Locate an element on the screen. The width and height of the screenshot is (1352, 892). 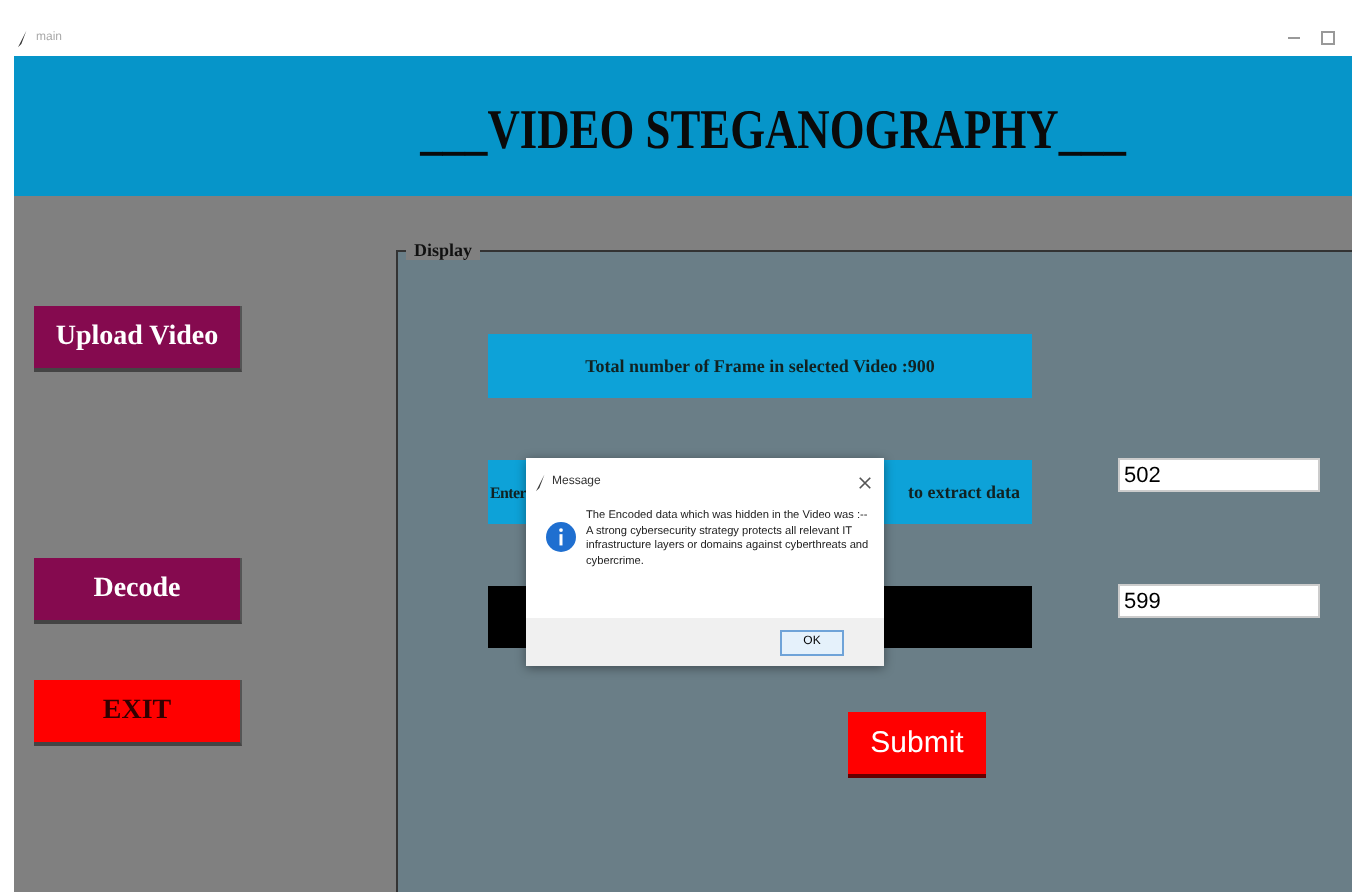
close-icon is located at coordinates (865, 482).